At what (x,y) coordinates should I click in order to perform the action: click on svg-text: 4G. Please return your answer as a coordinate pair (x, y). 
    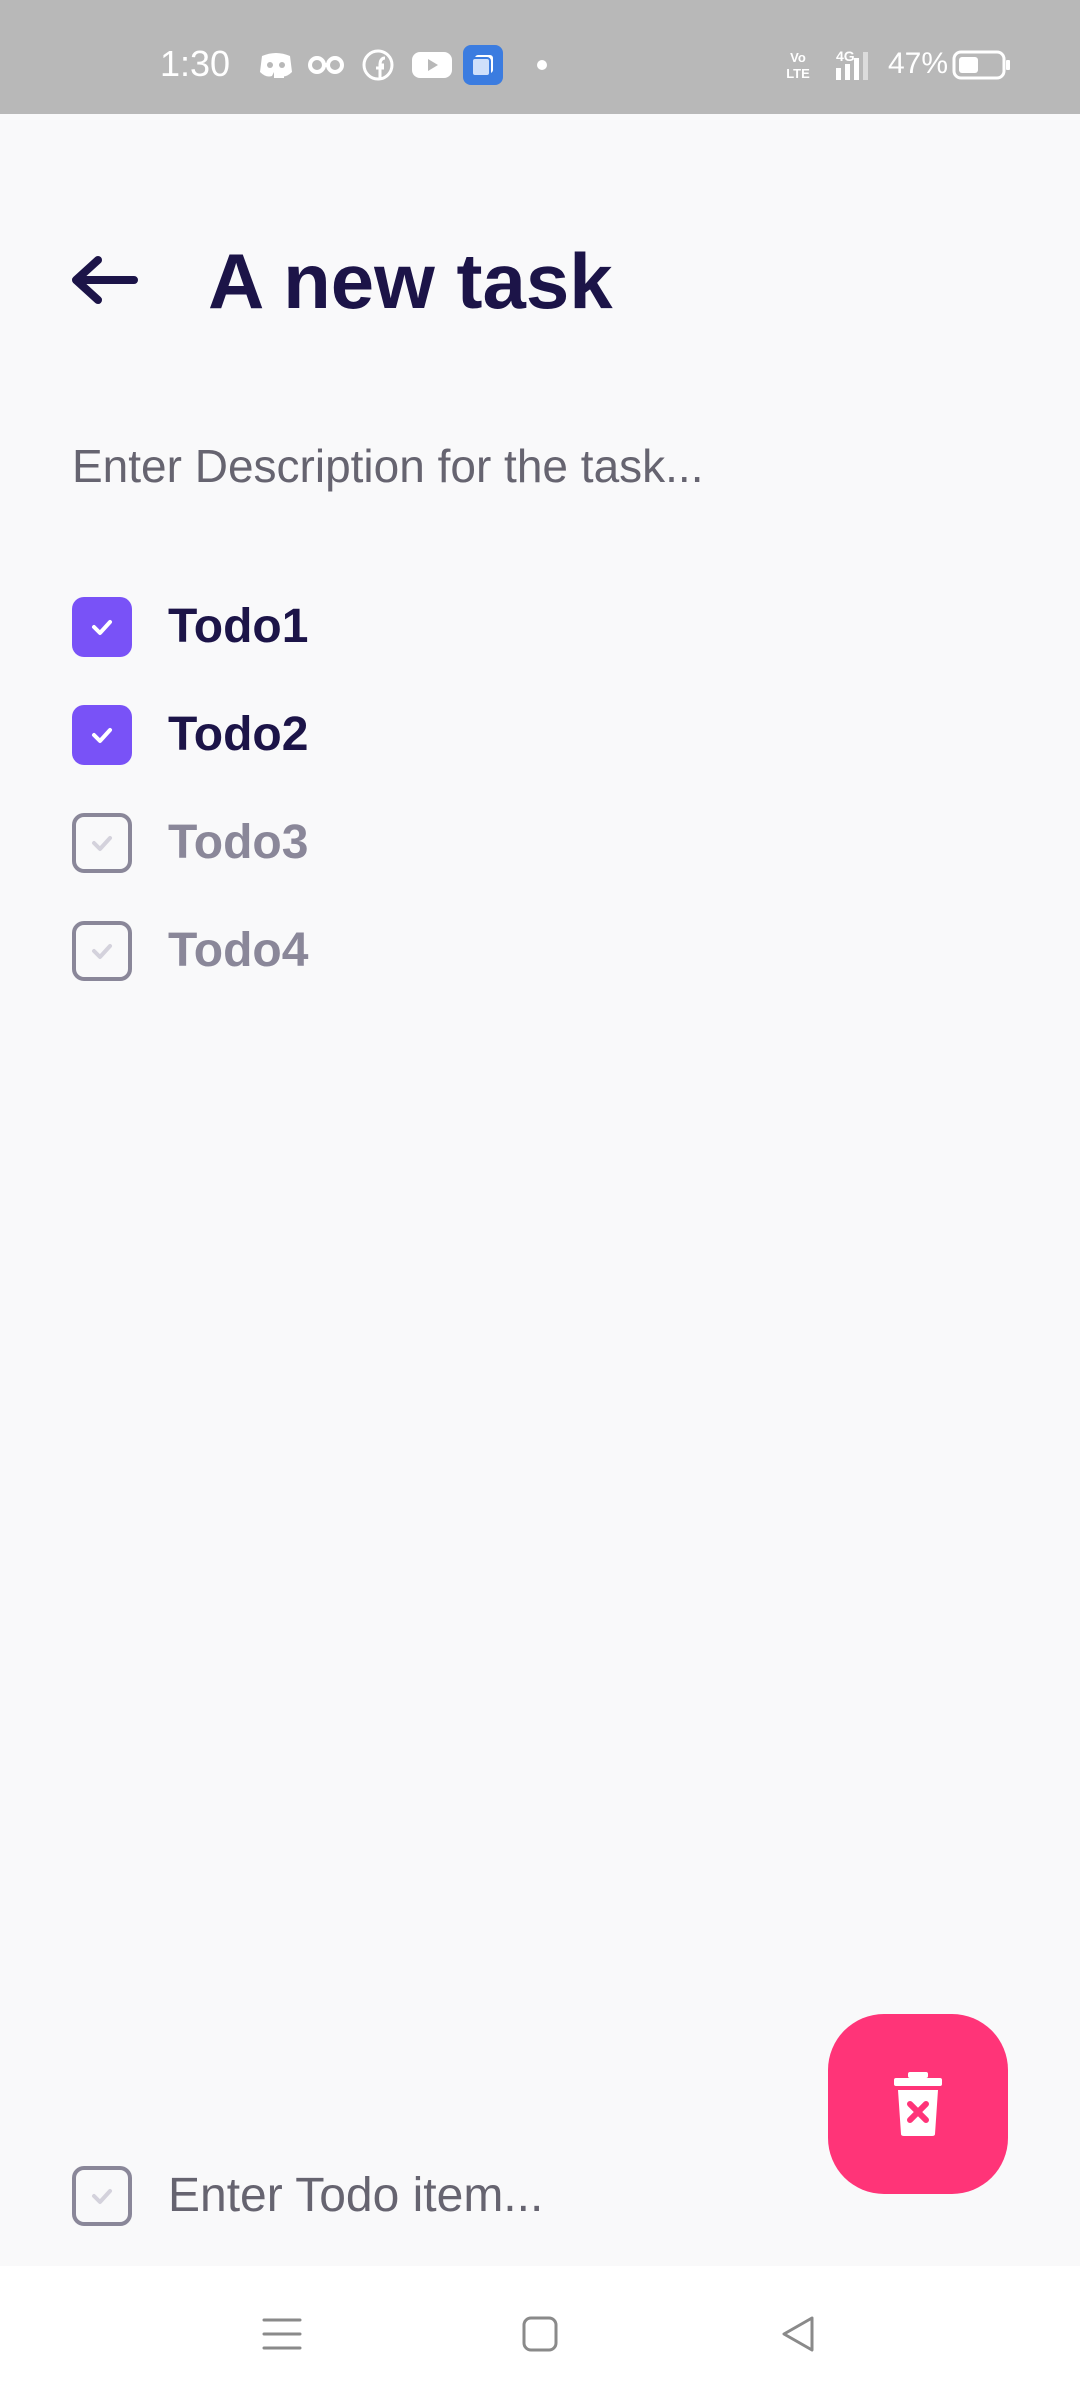
    Looking at the image, I should click on (845, 56).